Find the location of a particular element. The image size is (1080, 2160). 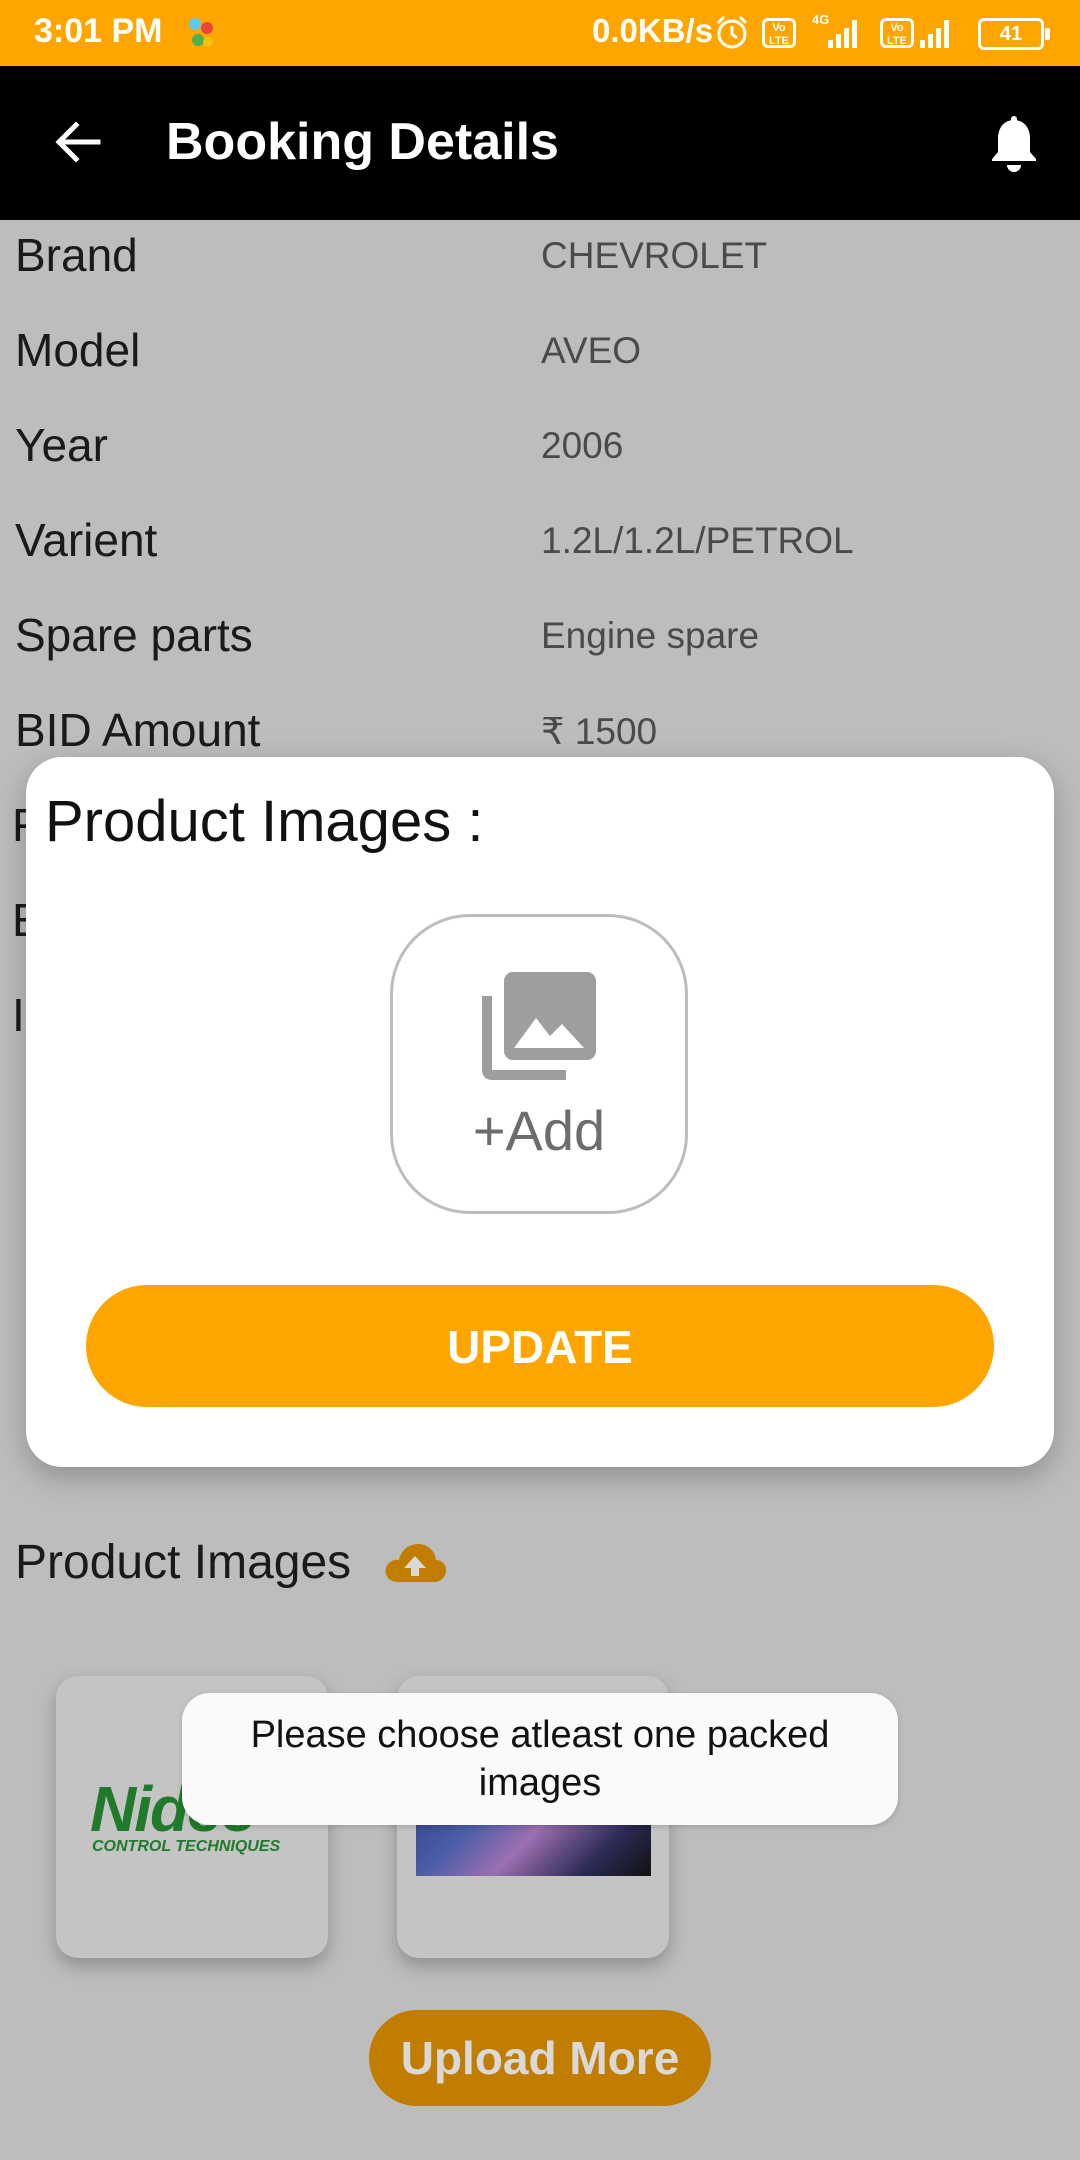

detail-value-spare-parts: Engine spare is located at coordinates (650, 635).